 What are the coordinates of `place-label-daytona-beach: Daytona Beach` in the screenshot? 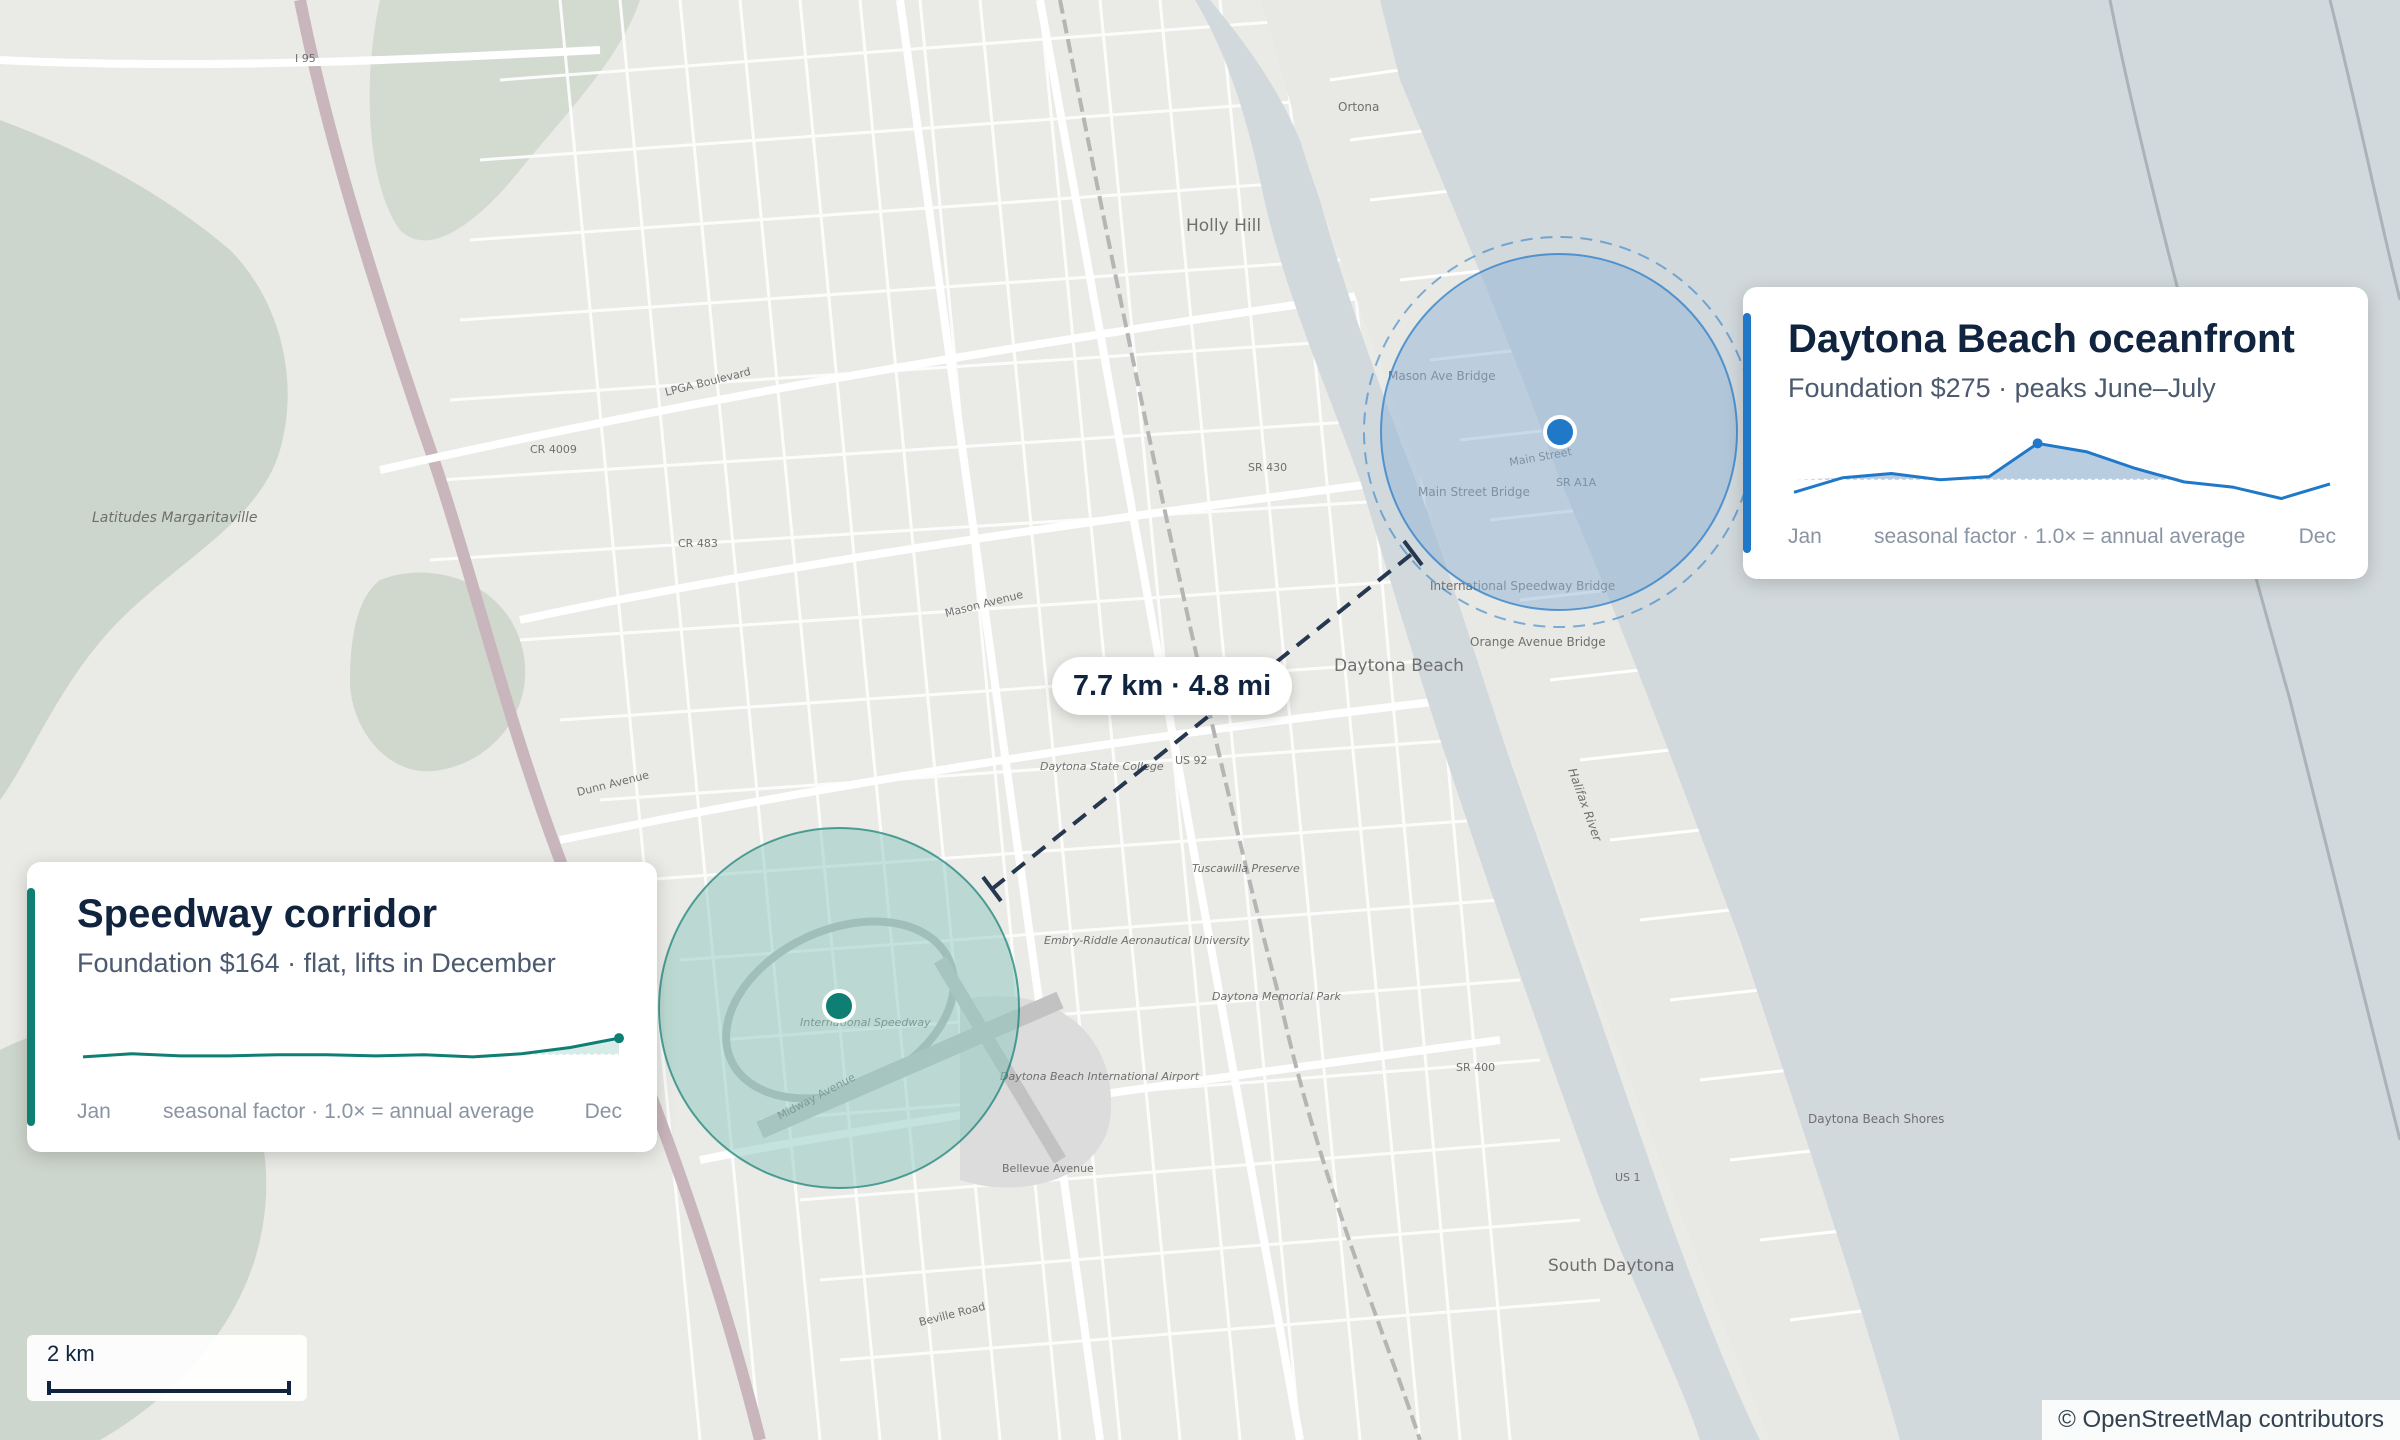 It's located at (1399, 666).